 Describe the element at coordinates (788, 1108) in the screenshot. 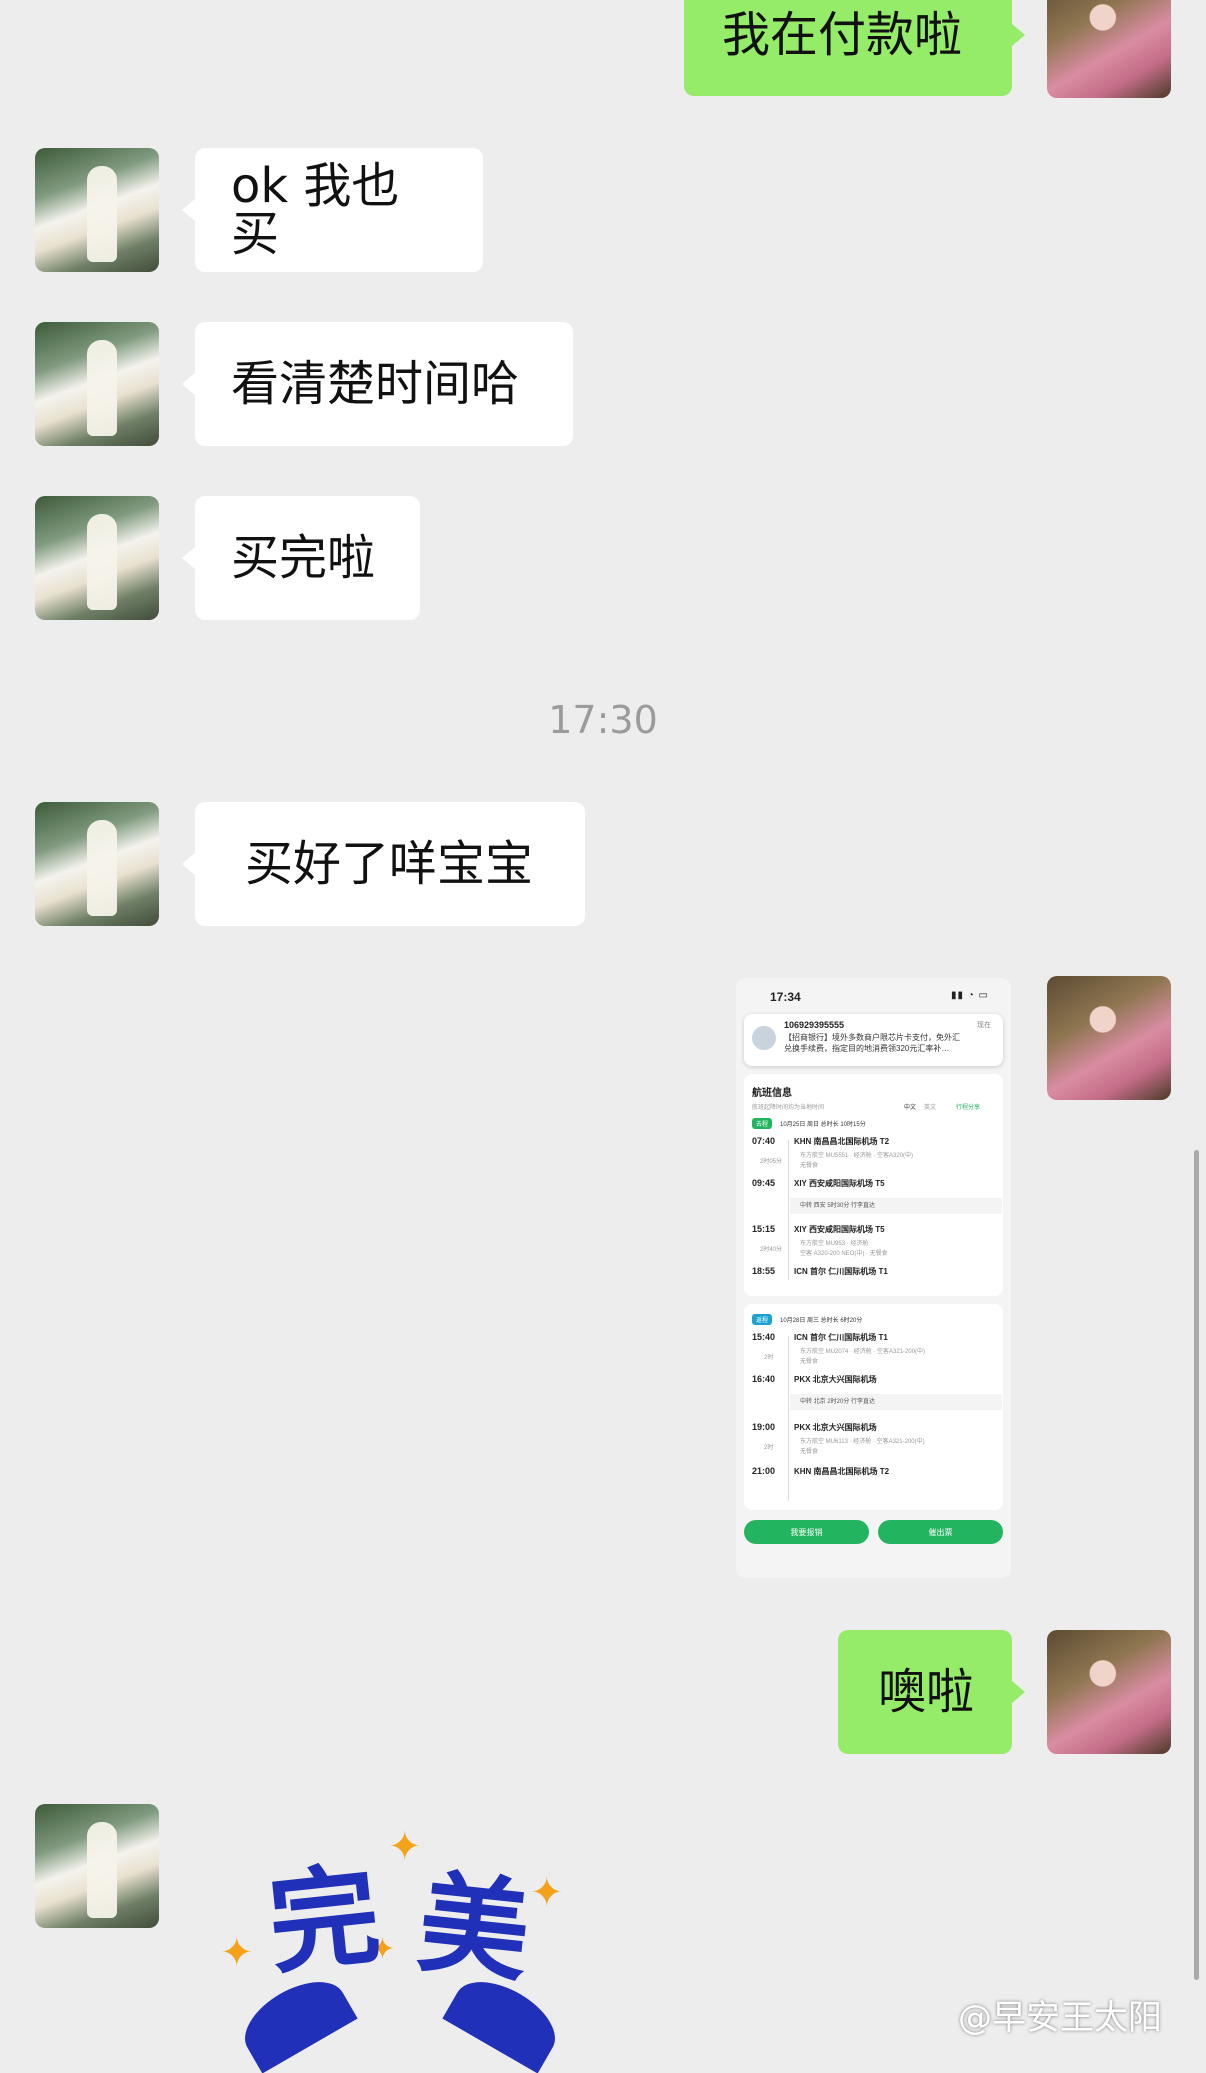

I see `section-subtitle: 航班起降时间均为当地时间` at that location.